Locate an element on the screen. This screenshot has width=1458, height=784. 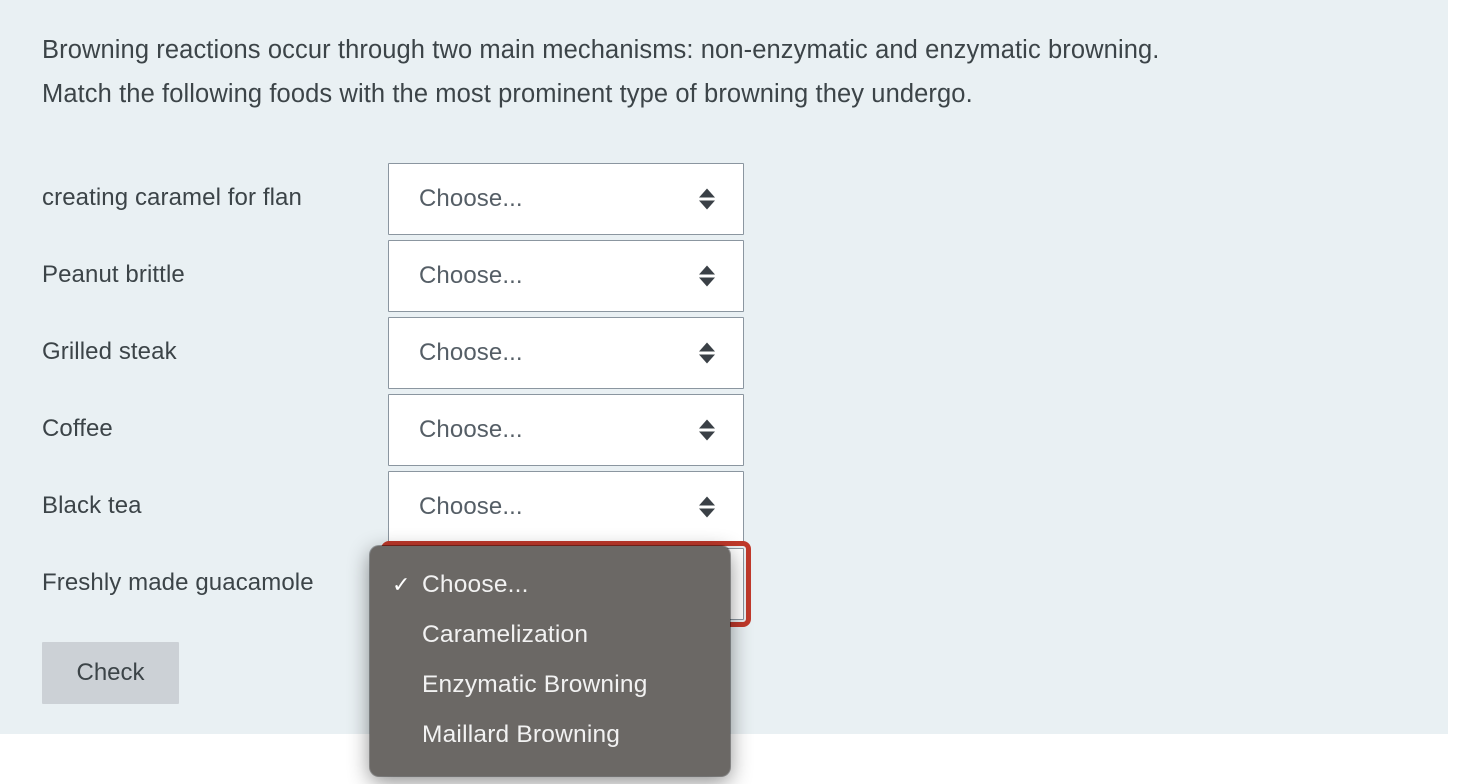
match-row-label: Freshly made guacamole is located at coordinates (178, 582).